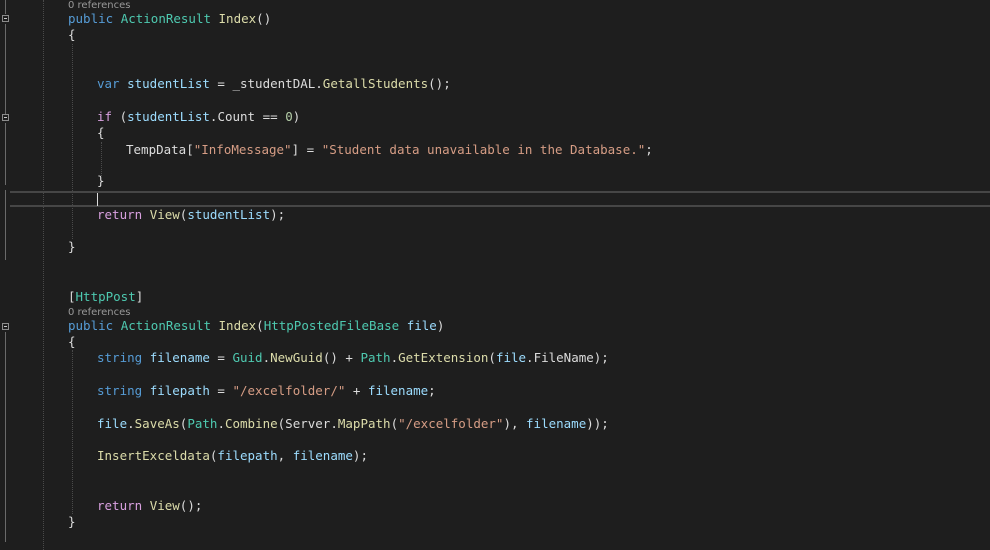 The width and height of the screenshot is (990, 550). I want to click on punctuation: (), so click(264, 18).